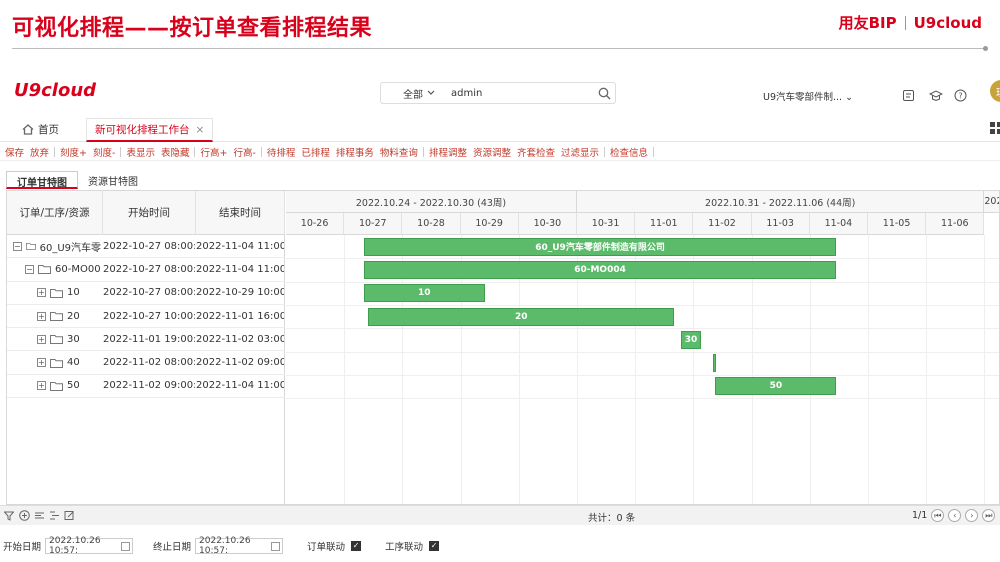  What do you see at coordinates (240, 293) in the screenshot?
I see `row-end-cell: 2022-10-29 10:00:0` at bounding box center [240, 293].